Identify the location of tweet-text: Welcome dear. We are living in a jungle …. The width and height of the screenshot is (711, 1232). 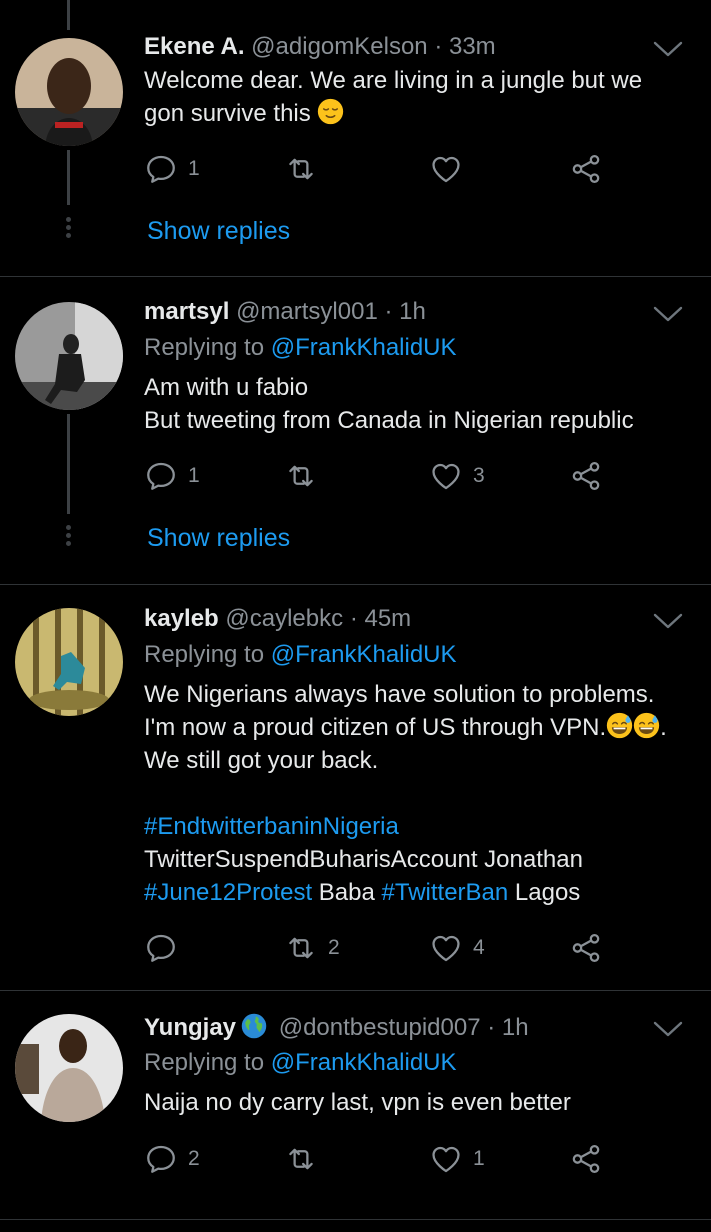
(416, 97).